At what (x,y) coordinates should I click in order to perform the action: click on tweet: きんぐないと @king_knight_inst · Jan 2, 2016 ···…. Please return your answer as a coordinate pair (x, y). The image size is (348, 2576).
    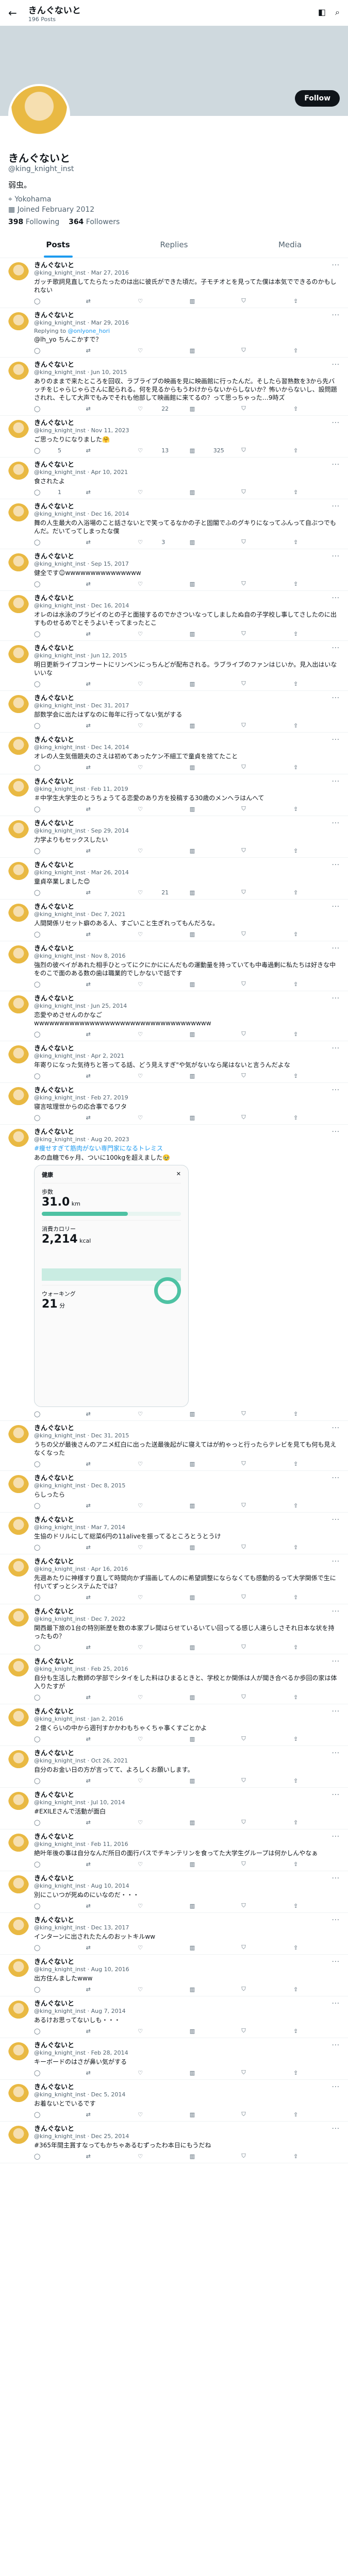
    Looking at the image, I should click on (174, 1725).